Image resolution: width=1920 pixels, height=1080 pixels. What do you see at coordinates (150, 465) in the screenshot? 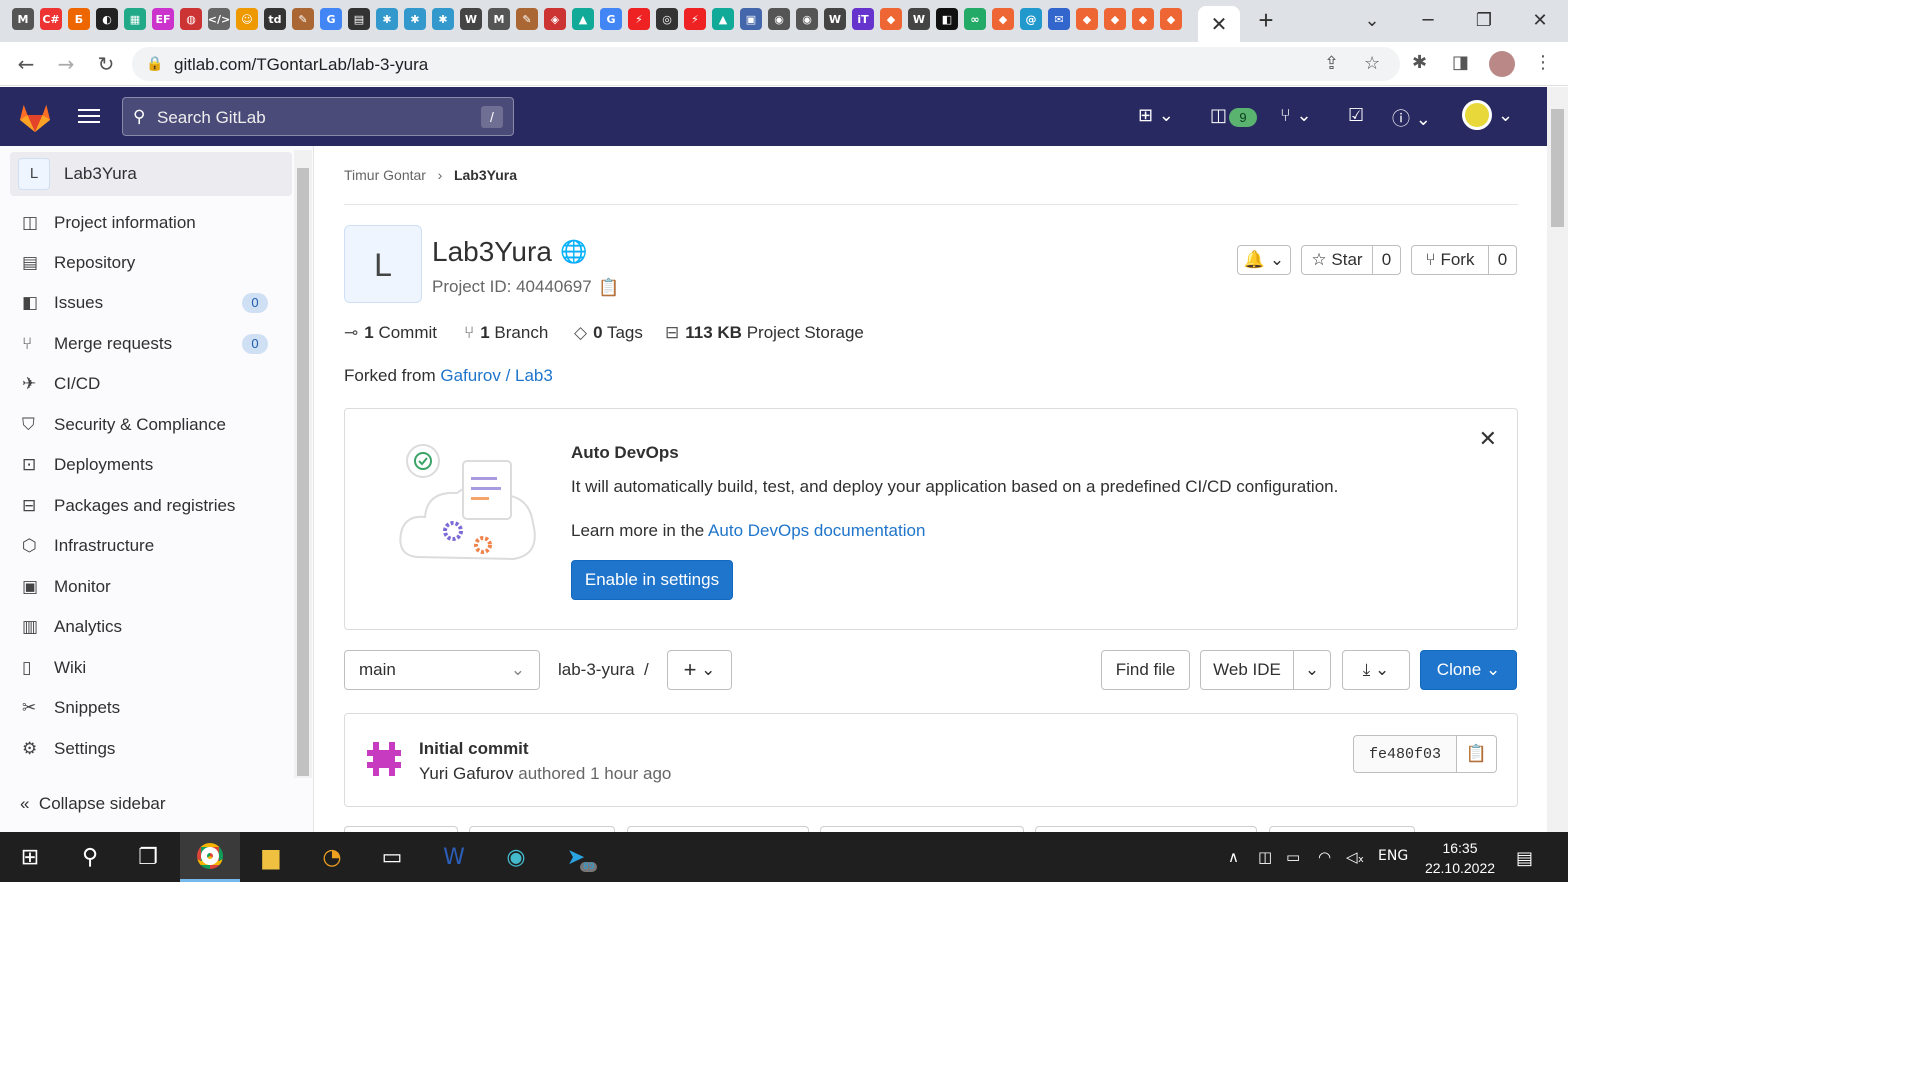
I see `sidebar-item-deployments: ⊡ Deployments` at bounding box center [150, 465].